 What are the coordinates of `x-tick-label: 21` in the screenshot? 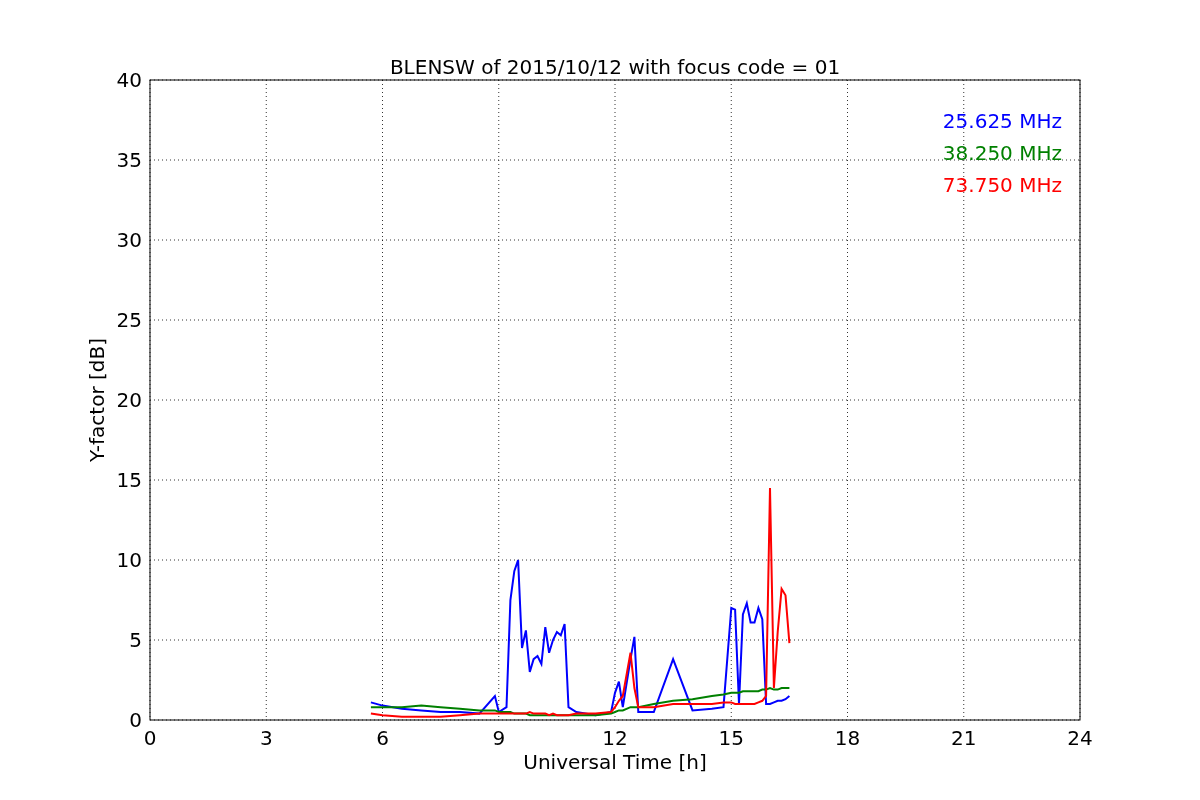 It's located at (964, 738).